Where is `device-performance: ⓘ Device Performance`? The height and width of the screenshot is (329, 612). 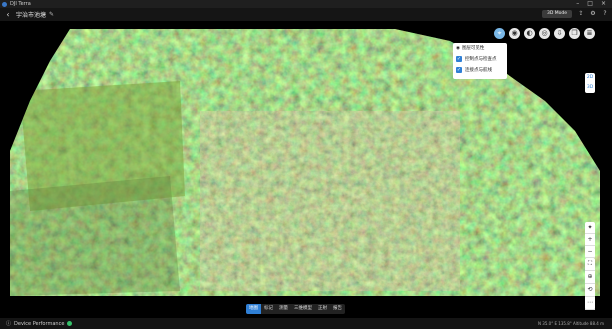 device-performance: ⓘ Device Performance is located at coordinates (39, 323).